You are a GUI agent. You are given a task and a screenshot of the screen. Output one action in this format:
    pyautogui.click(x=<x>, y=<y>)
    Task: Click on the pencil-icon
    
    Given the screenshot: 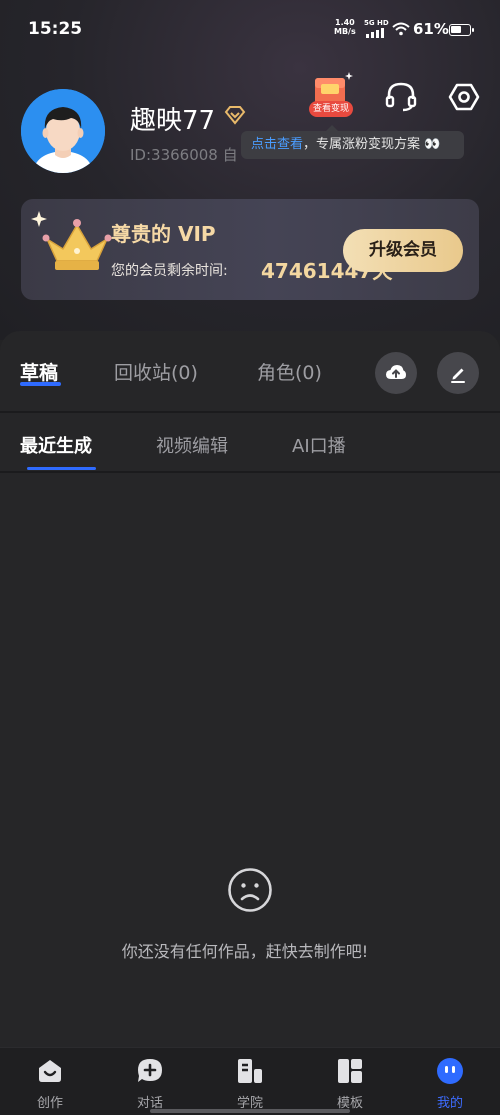 What is the action you would take?
    pyautogui.click(x=458, y=375)
    